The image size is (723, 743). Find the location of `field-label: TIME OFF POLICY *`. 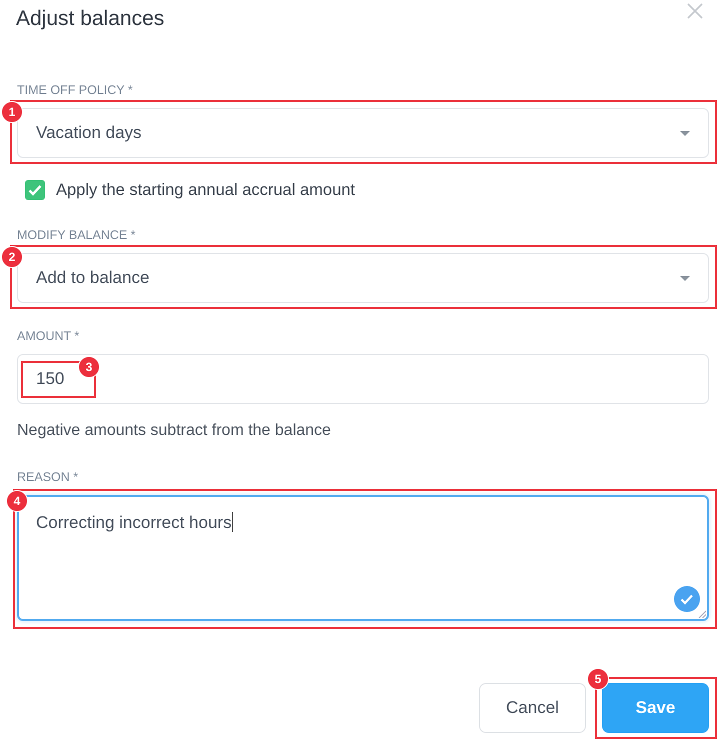

field-label: TIME OFF POLICY * is located at coordinates (75, 90).